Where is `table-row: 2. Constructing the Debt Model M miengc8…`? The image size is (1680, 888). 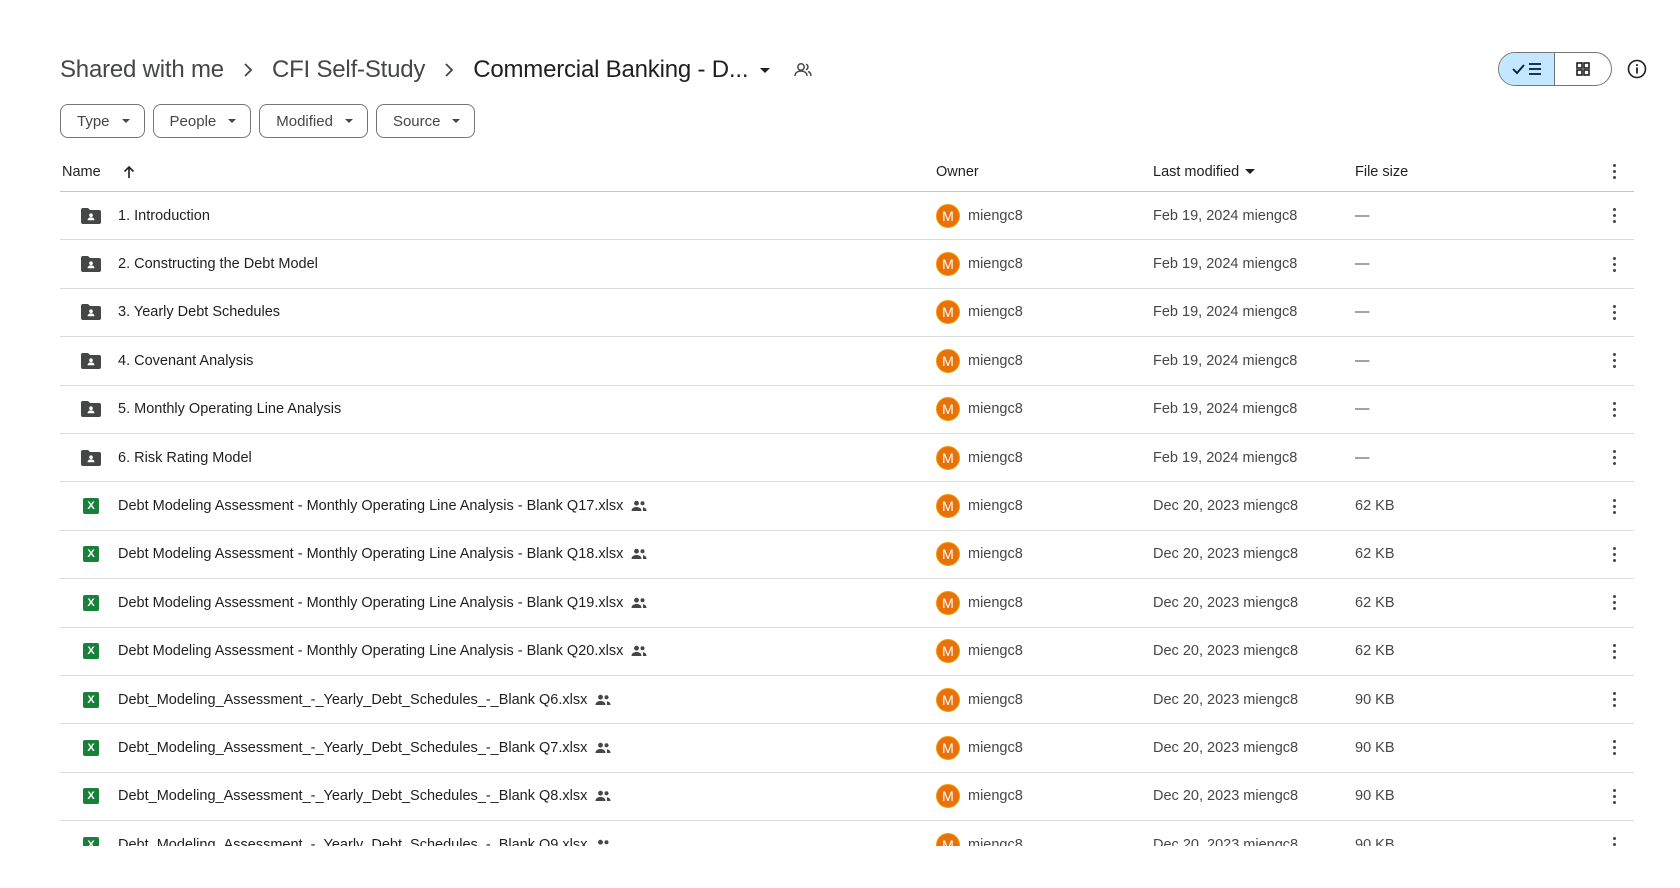 table-row: 2. Constructing the Debt Model M miengc8… is located at coordinates (847, 264).